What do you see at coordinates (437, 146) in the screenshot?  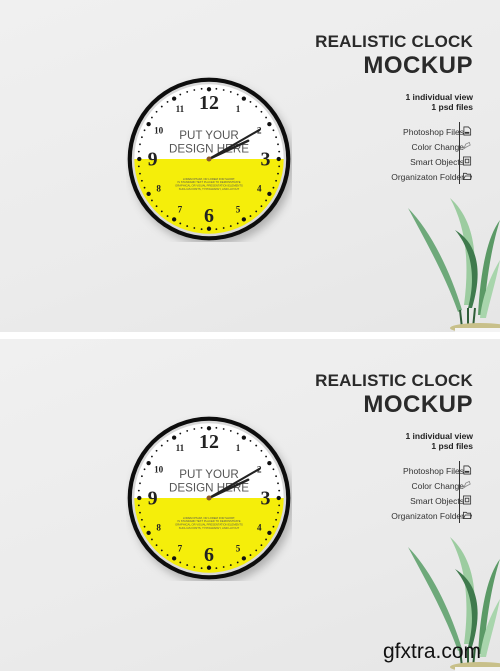 I see `feature-label: Color Change` at bounding box center [437, 146].